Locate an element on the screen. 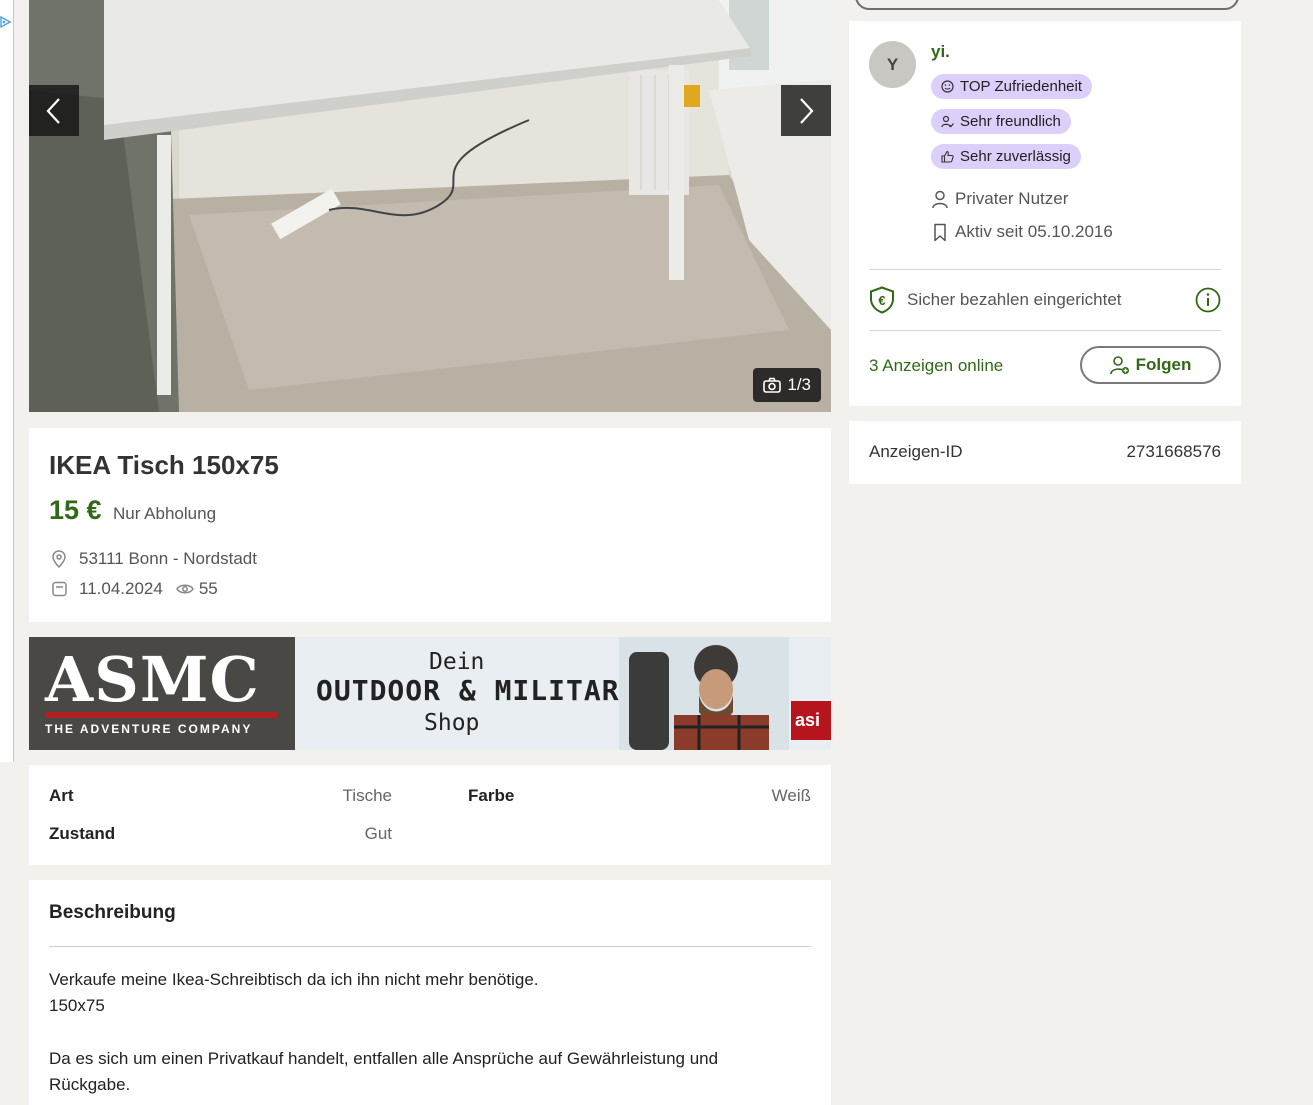  badge-reliable: Sehr zuverlässig is located at coordinates (1006, 156).